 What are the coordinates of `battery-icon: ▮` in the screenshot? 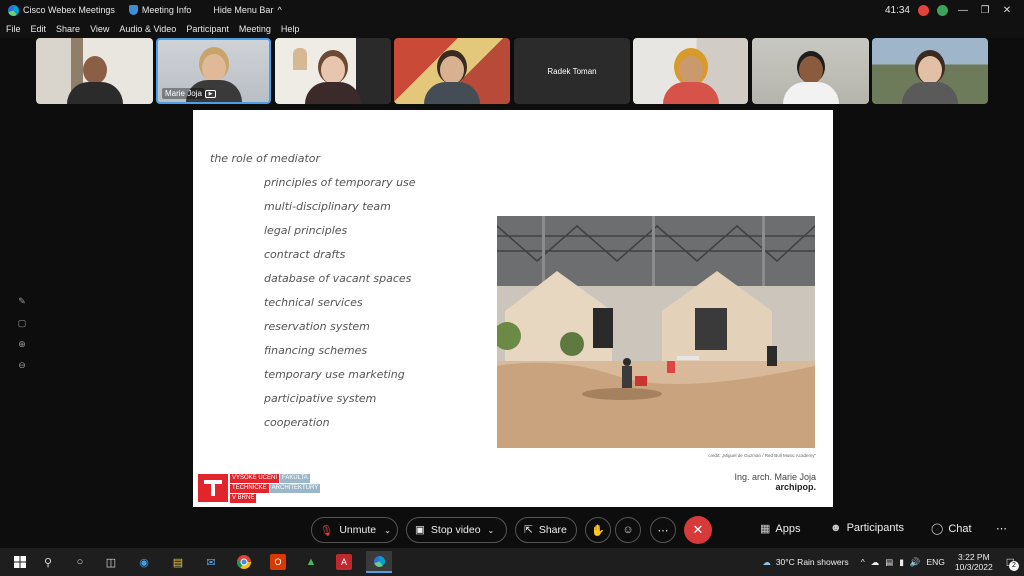 It's located at (901, 562).